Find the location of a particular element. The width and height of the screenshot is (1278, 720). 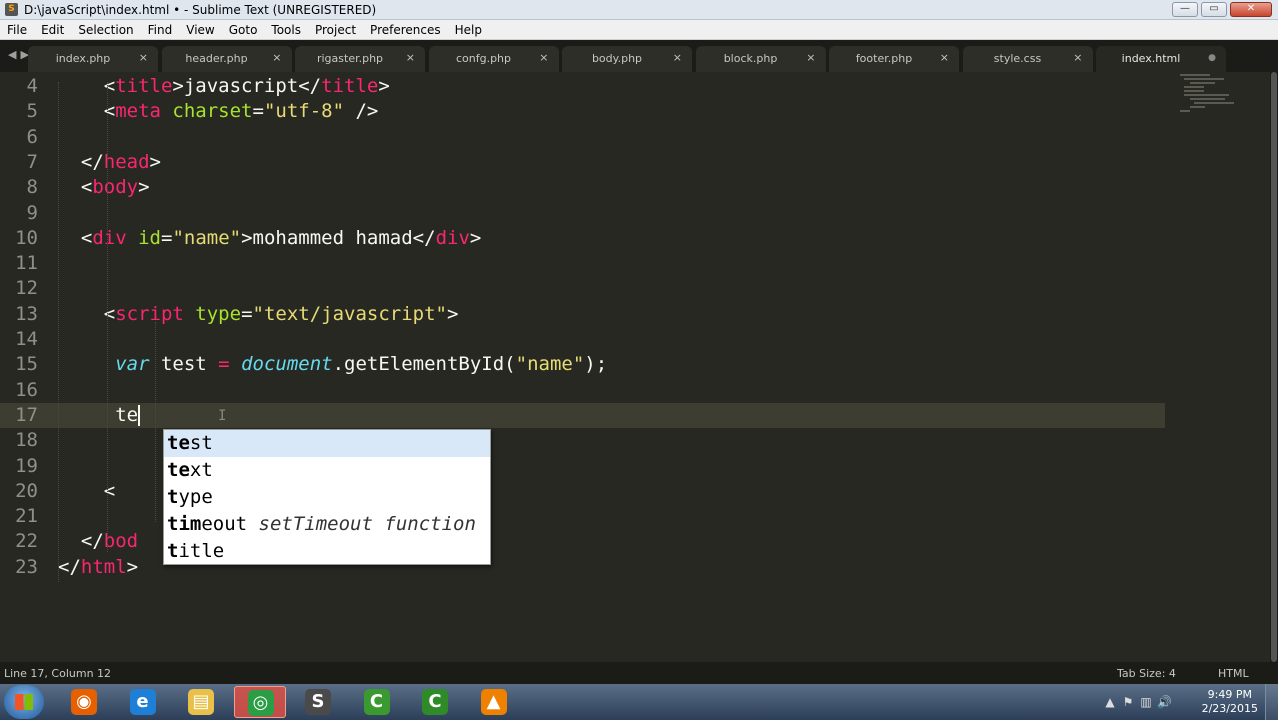

scrollbar-thumb is located at coordinates (1274, 367).